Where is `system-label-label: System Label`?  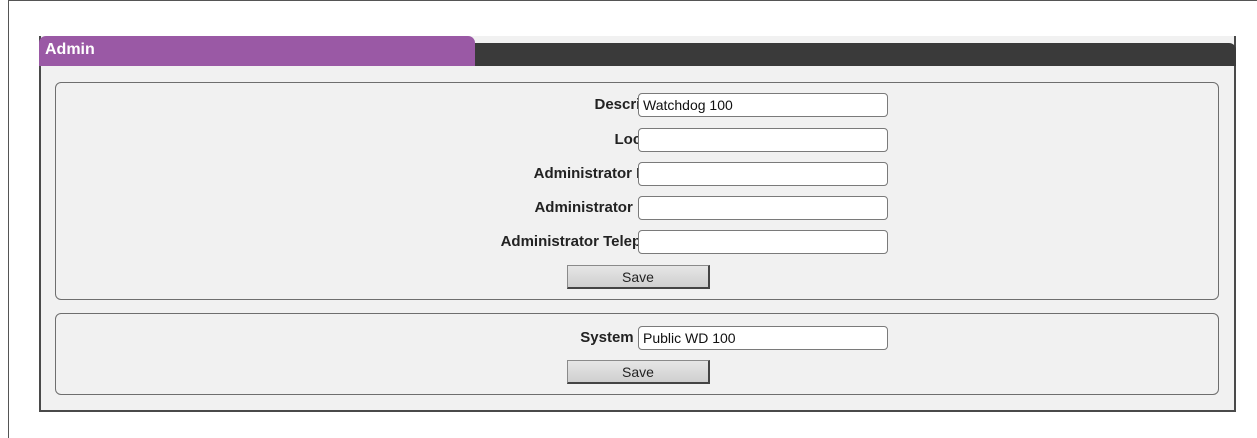
system-label-label: System Label is located at coordinates (628, 337).